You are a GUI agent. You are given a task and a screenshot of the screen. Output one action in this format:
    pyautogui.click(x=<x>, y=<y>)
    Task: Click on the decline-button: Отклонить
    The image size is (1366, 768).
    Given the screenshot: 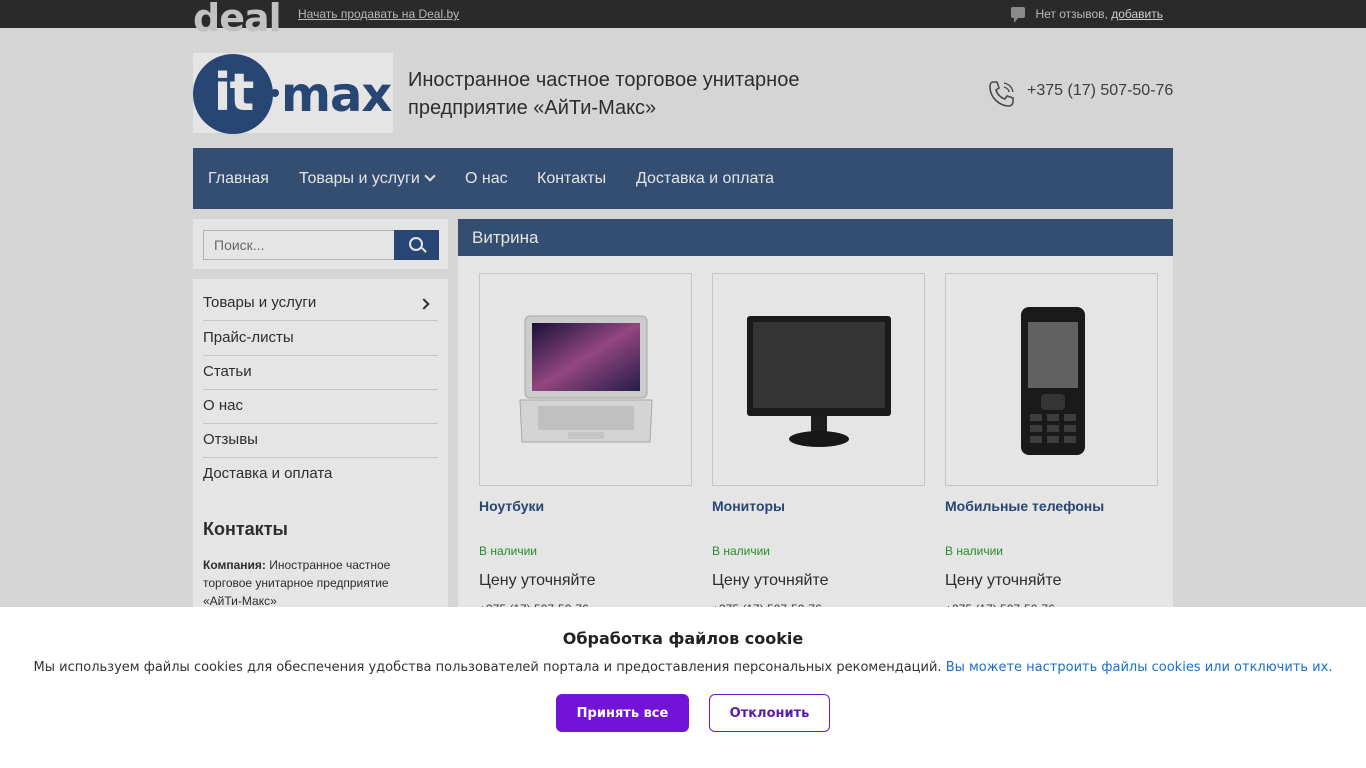 What is the action you would take?
    pyautogui.click(x=769, y=713)
    